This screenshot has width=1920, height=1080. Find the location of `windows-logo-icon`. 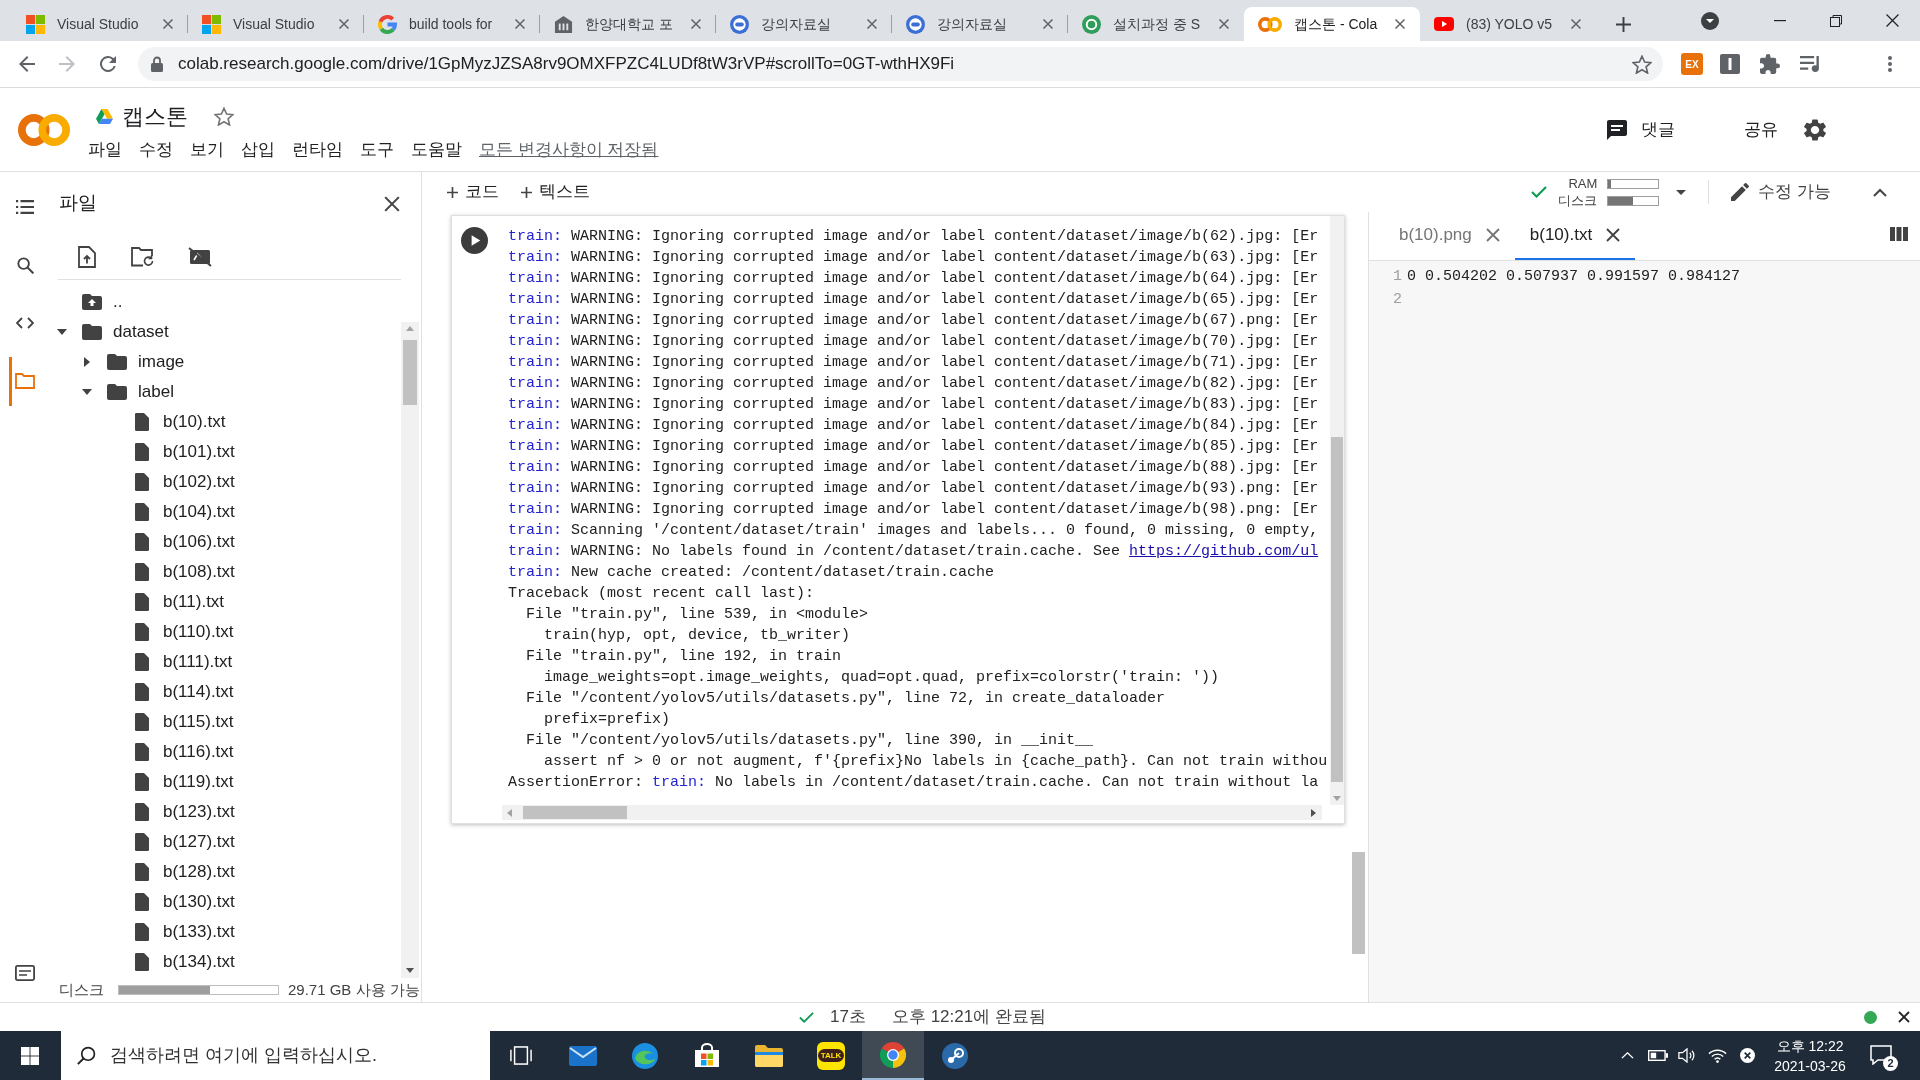

windows-logo-icon is located at coordinates (29, 1055).